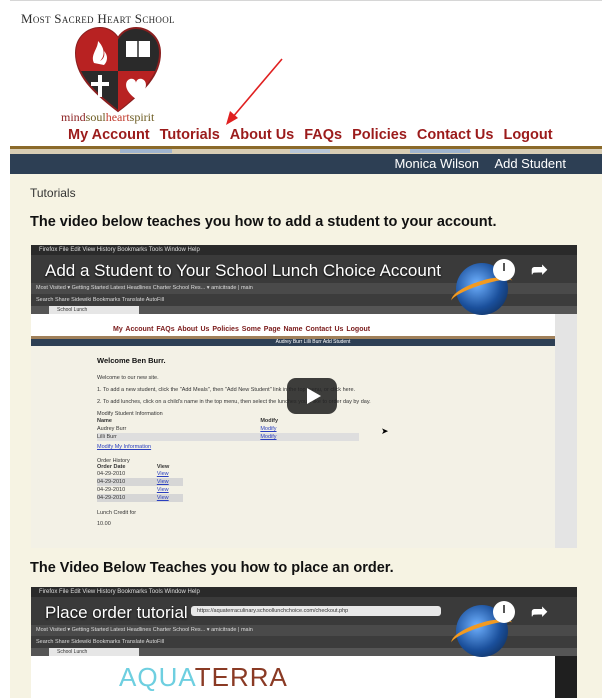  I want to click on nav-contact-us: Contact Us, so click(455, 135).